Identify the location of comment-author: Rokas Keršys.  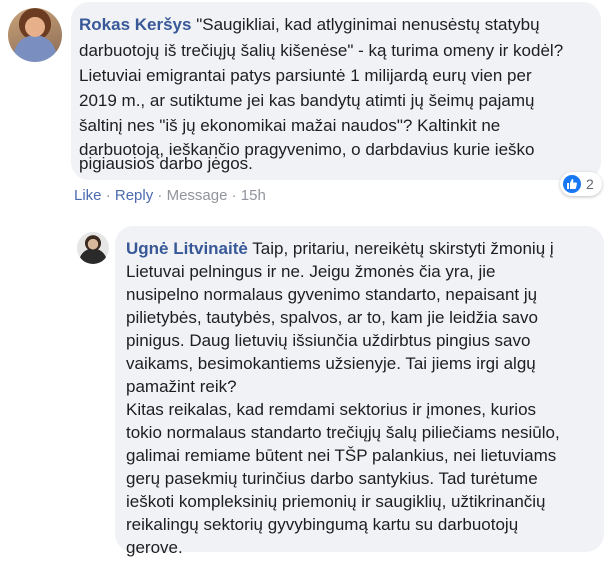
(135, 24).